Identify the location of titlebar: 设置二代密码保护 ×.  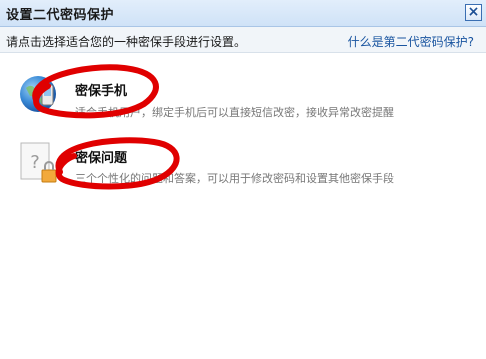
(243, 13).